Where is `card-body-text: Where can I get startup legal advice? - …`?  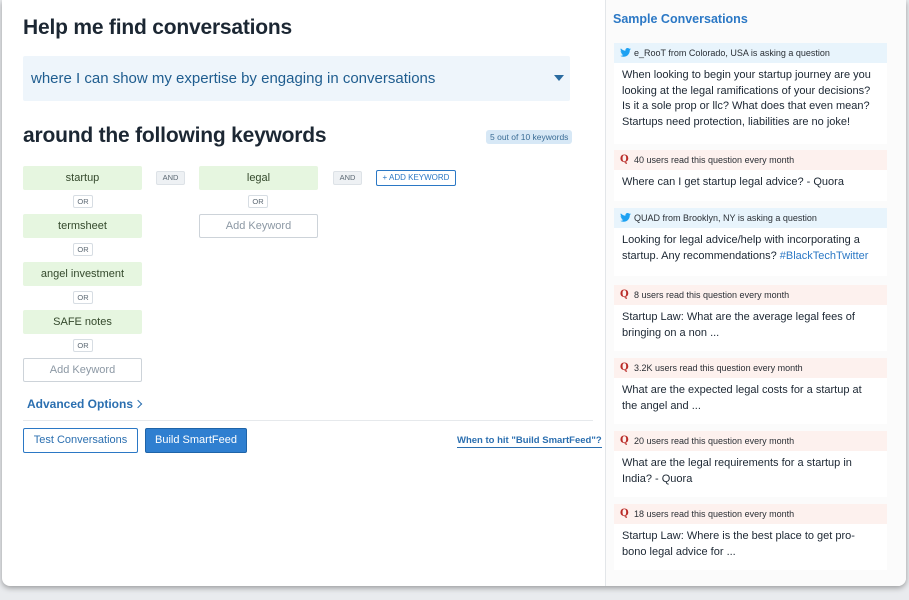 card-body-text: Where can I get startup legal advice? - … is located at coordinates (733, 182).